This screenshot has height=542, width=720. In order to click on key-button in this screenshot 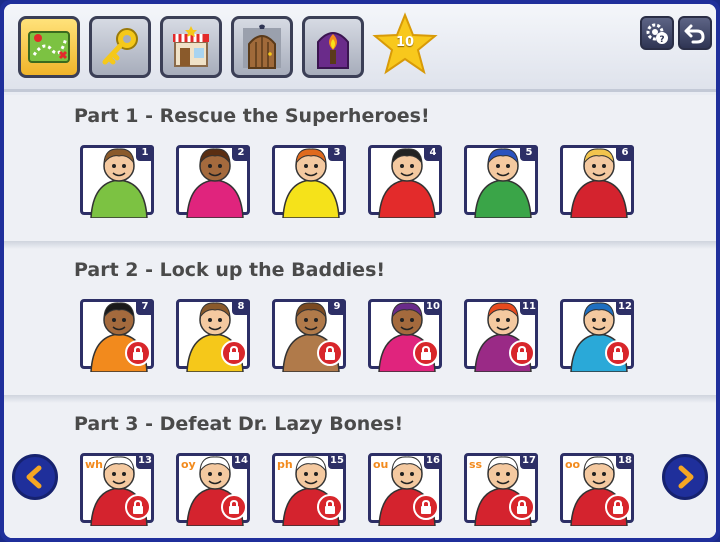, I will do `click(120, 47)`.